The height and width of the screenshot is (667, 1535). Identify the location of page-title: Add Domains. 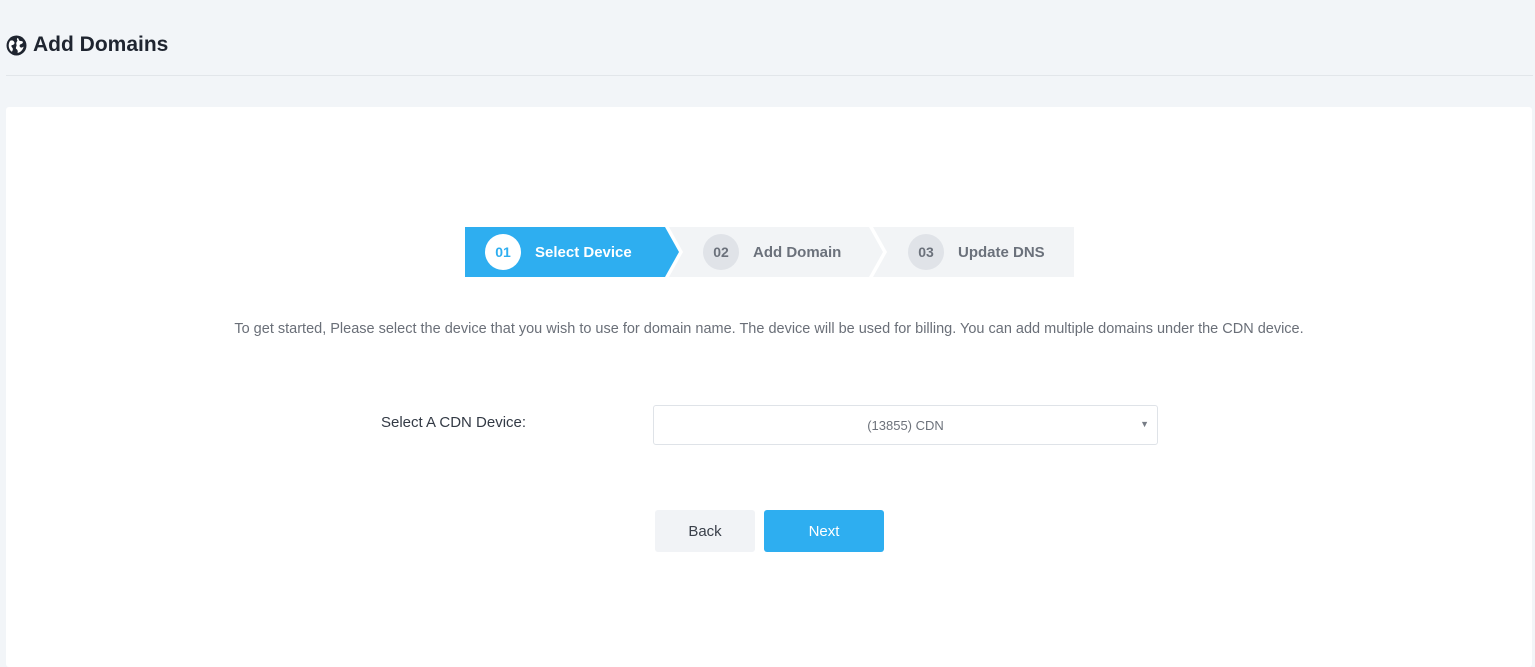
(87, 45).